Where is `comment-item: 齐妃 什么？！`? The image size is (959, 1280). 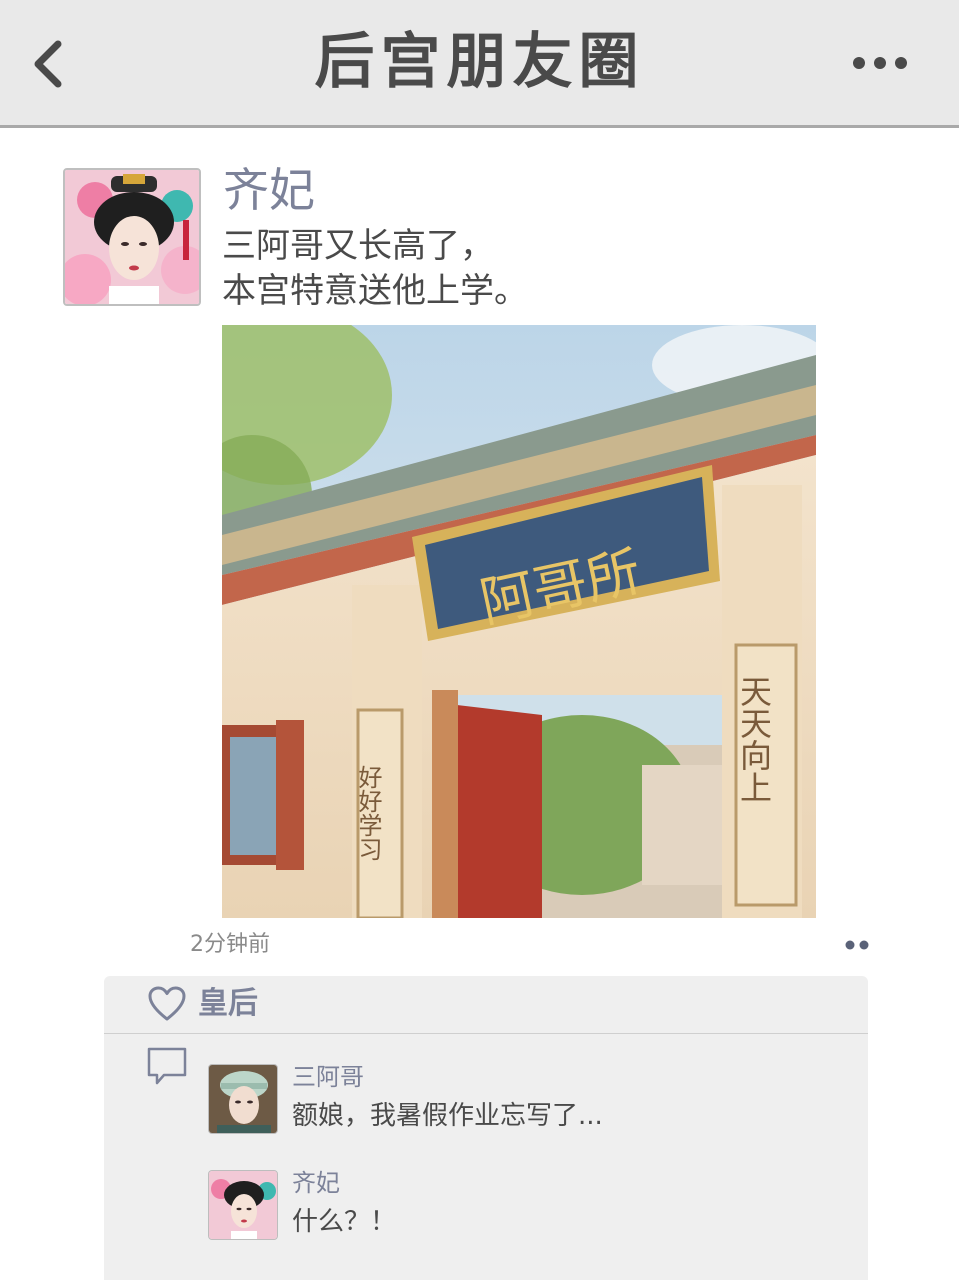
comment-item: 齐妃 什么？！ is located at coordinates (528, 1209).